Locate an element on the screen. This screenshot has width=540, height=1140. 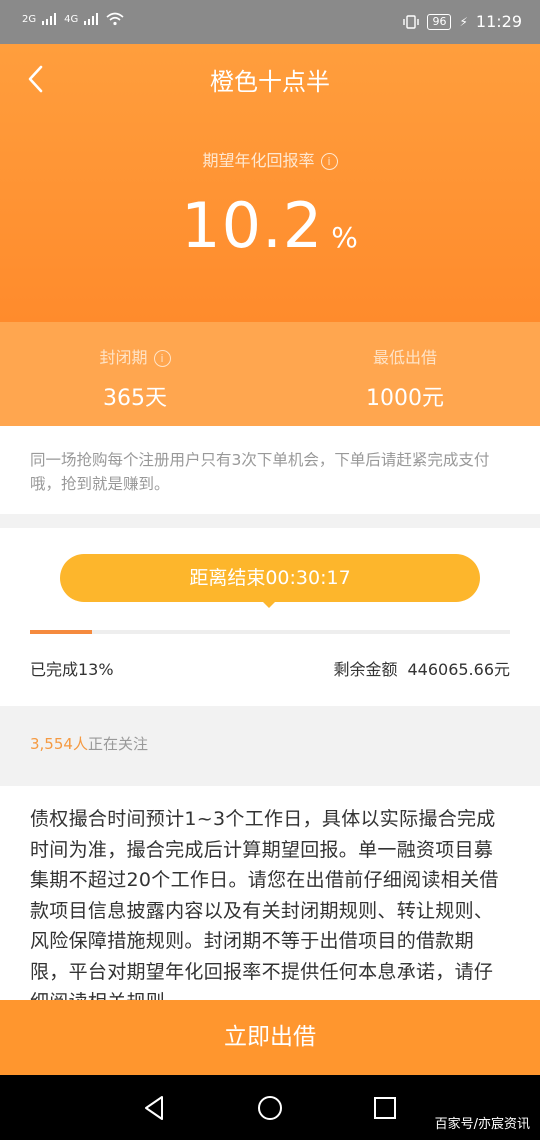
network-2g-label: 2G is located at coordinates (29, 19).